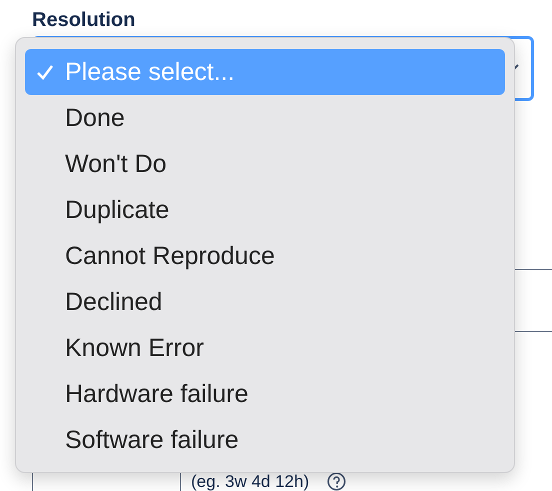 The height and width of the screenshot is (491, 552). I want to click on menu-option: Cannot Reproduce, so click(265, 256).